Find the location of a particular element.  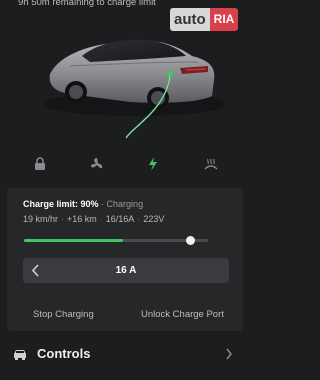

charge-limit-slider is located at coordinates (116, 240).